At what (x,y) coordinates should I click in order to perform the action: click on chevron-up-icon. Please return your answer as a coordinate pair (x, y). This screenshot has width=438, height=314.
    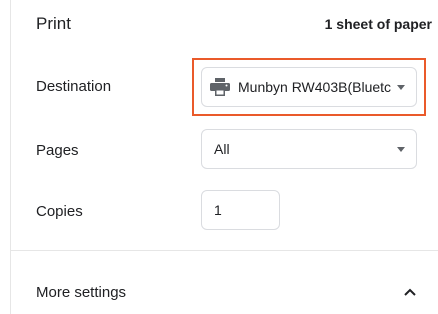
    Looking at the image, I should click on (410, 292).